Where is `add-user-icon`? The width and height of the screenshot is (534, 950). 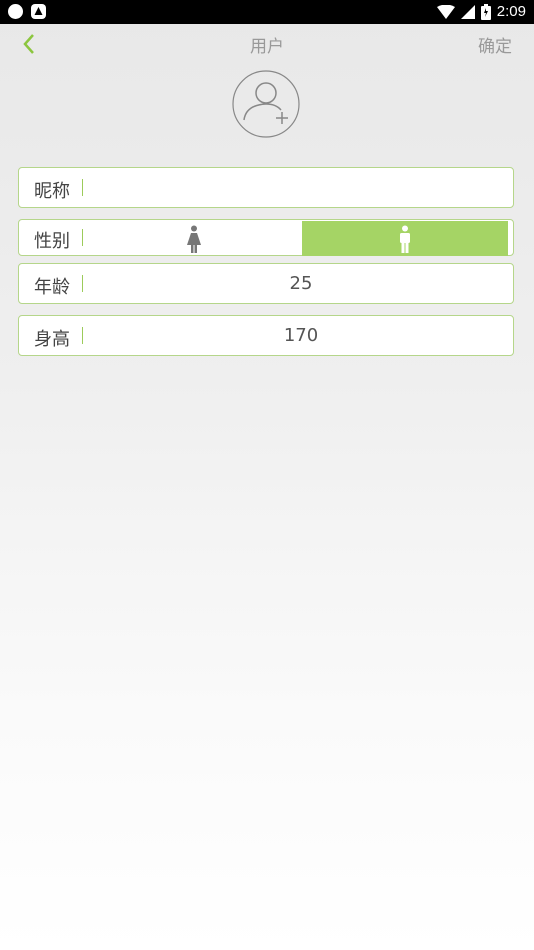 add-user-icon is located at coordinates (266, 104).